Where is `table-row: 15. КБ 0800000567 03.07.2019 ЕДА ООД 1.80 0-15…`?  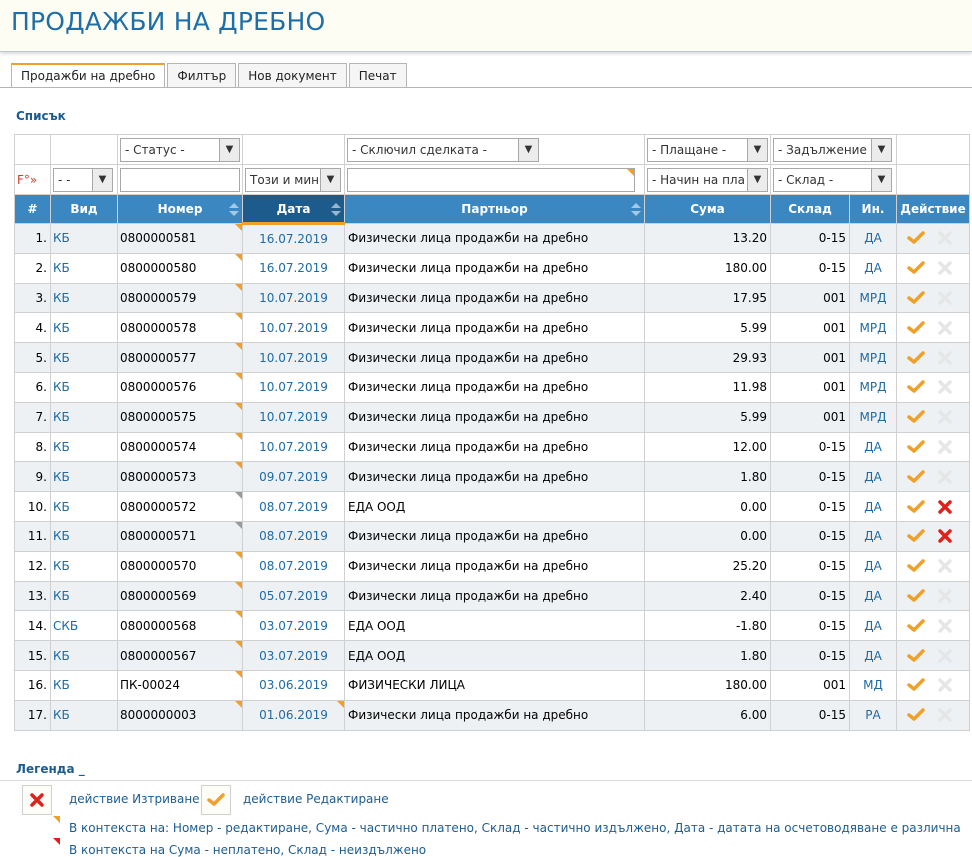
table-row: 15. КБ 0800000567 03.07.2019 ЕДА ООД 1.80 0-15… is located at coordinates (492, 655).